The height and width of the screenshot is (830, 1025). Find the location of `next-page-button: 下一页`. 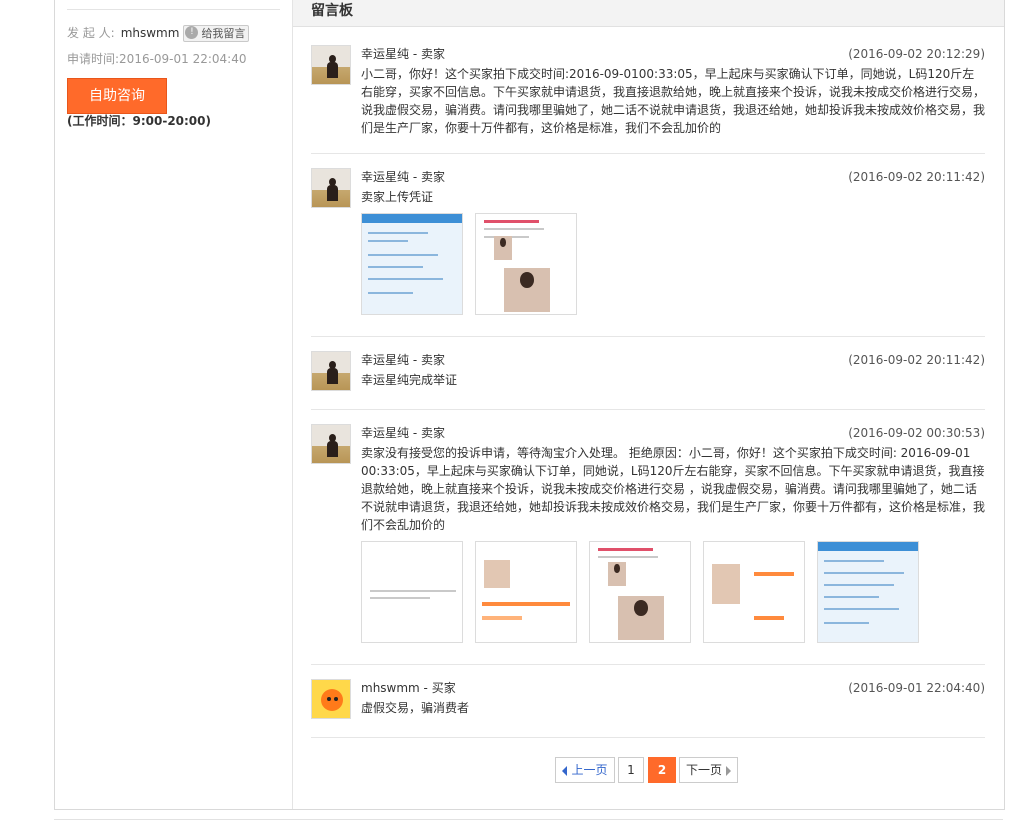

next-page-button: 下一页 is located at coordinates (708, 770).